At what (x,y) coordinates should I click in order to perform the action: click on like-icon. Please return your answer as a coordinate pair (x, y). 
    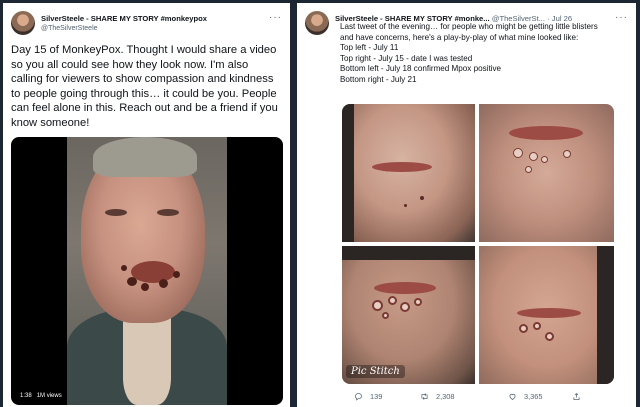
    Looking at the image, I should click on (512, 396).